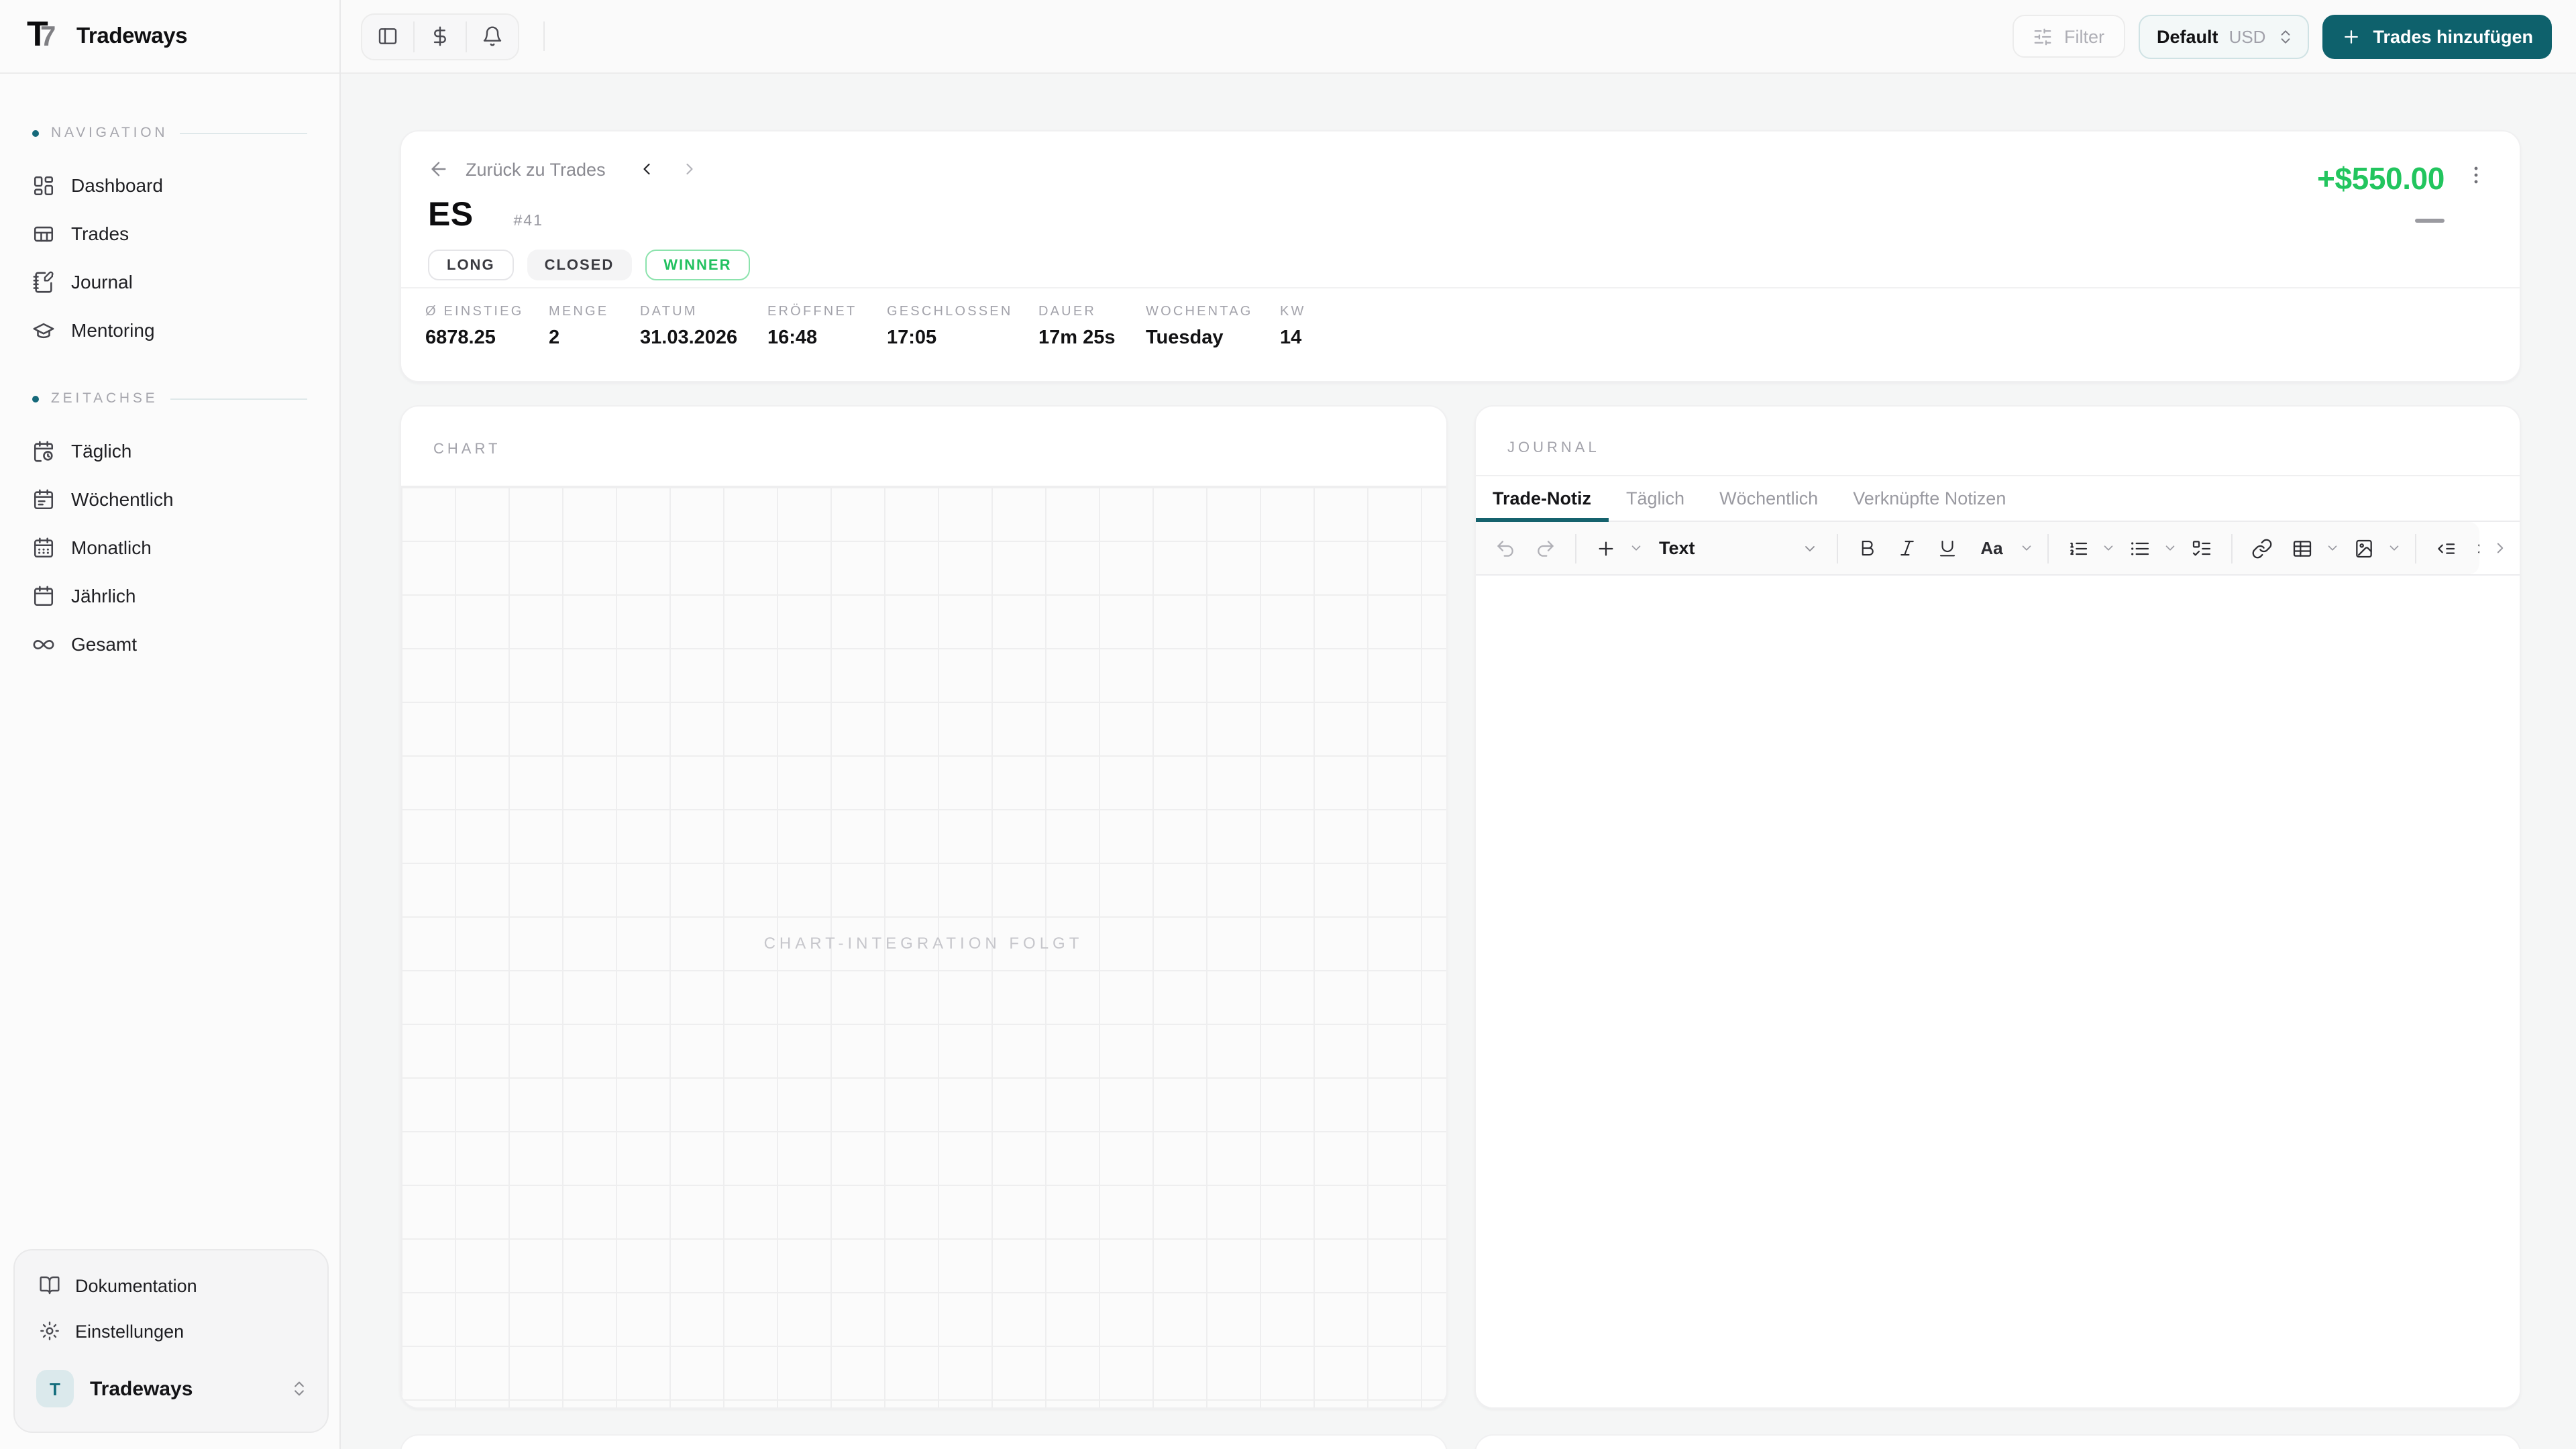 Image resolution: width=2576 pixels, height=1449 pixels. I want to click on checklist-button, so click(2201, 548).